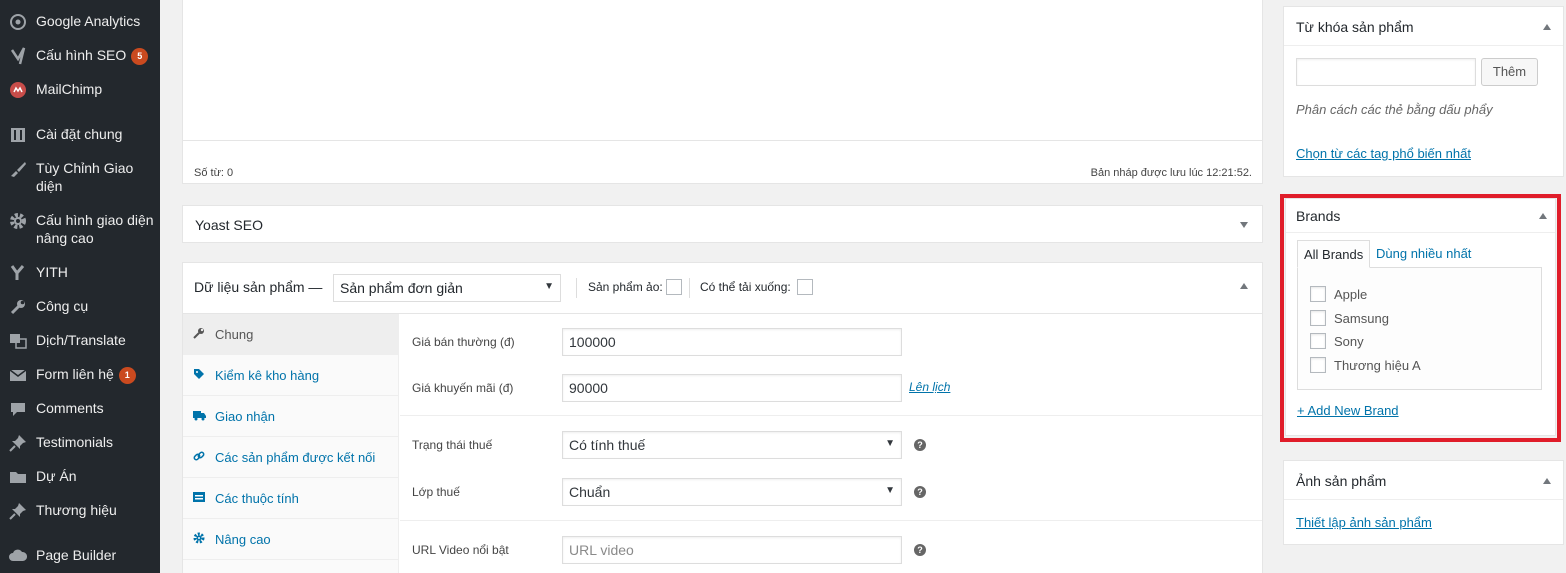  I want to click on sale-price-input: 90000, so click(732, 388).